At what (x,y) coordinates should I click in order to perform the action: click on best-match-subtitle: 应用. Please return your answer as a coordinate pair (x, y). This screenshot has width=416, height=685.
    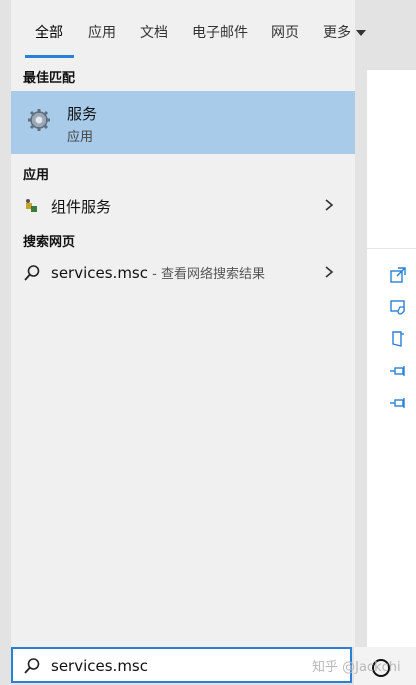
    Looking at the image, I should click on (80, 137).